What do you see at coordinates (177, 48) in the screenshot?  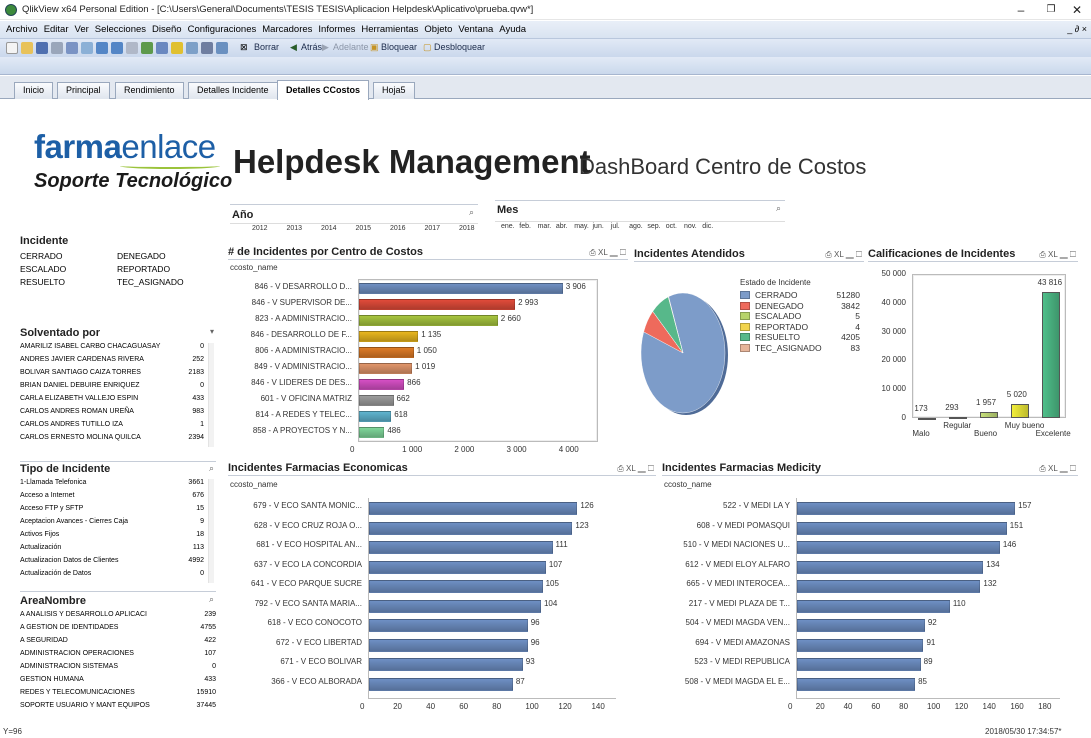 I see `bookmark-star-icon` at bounding box center [177, 48].